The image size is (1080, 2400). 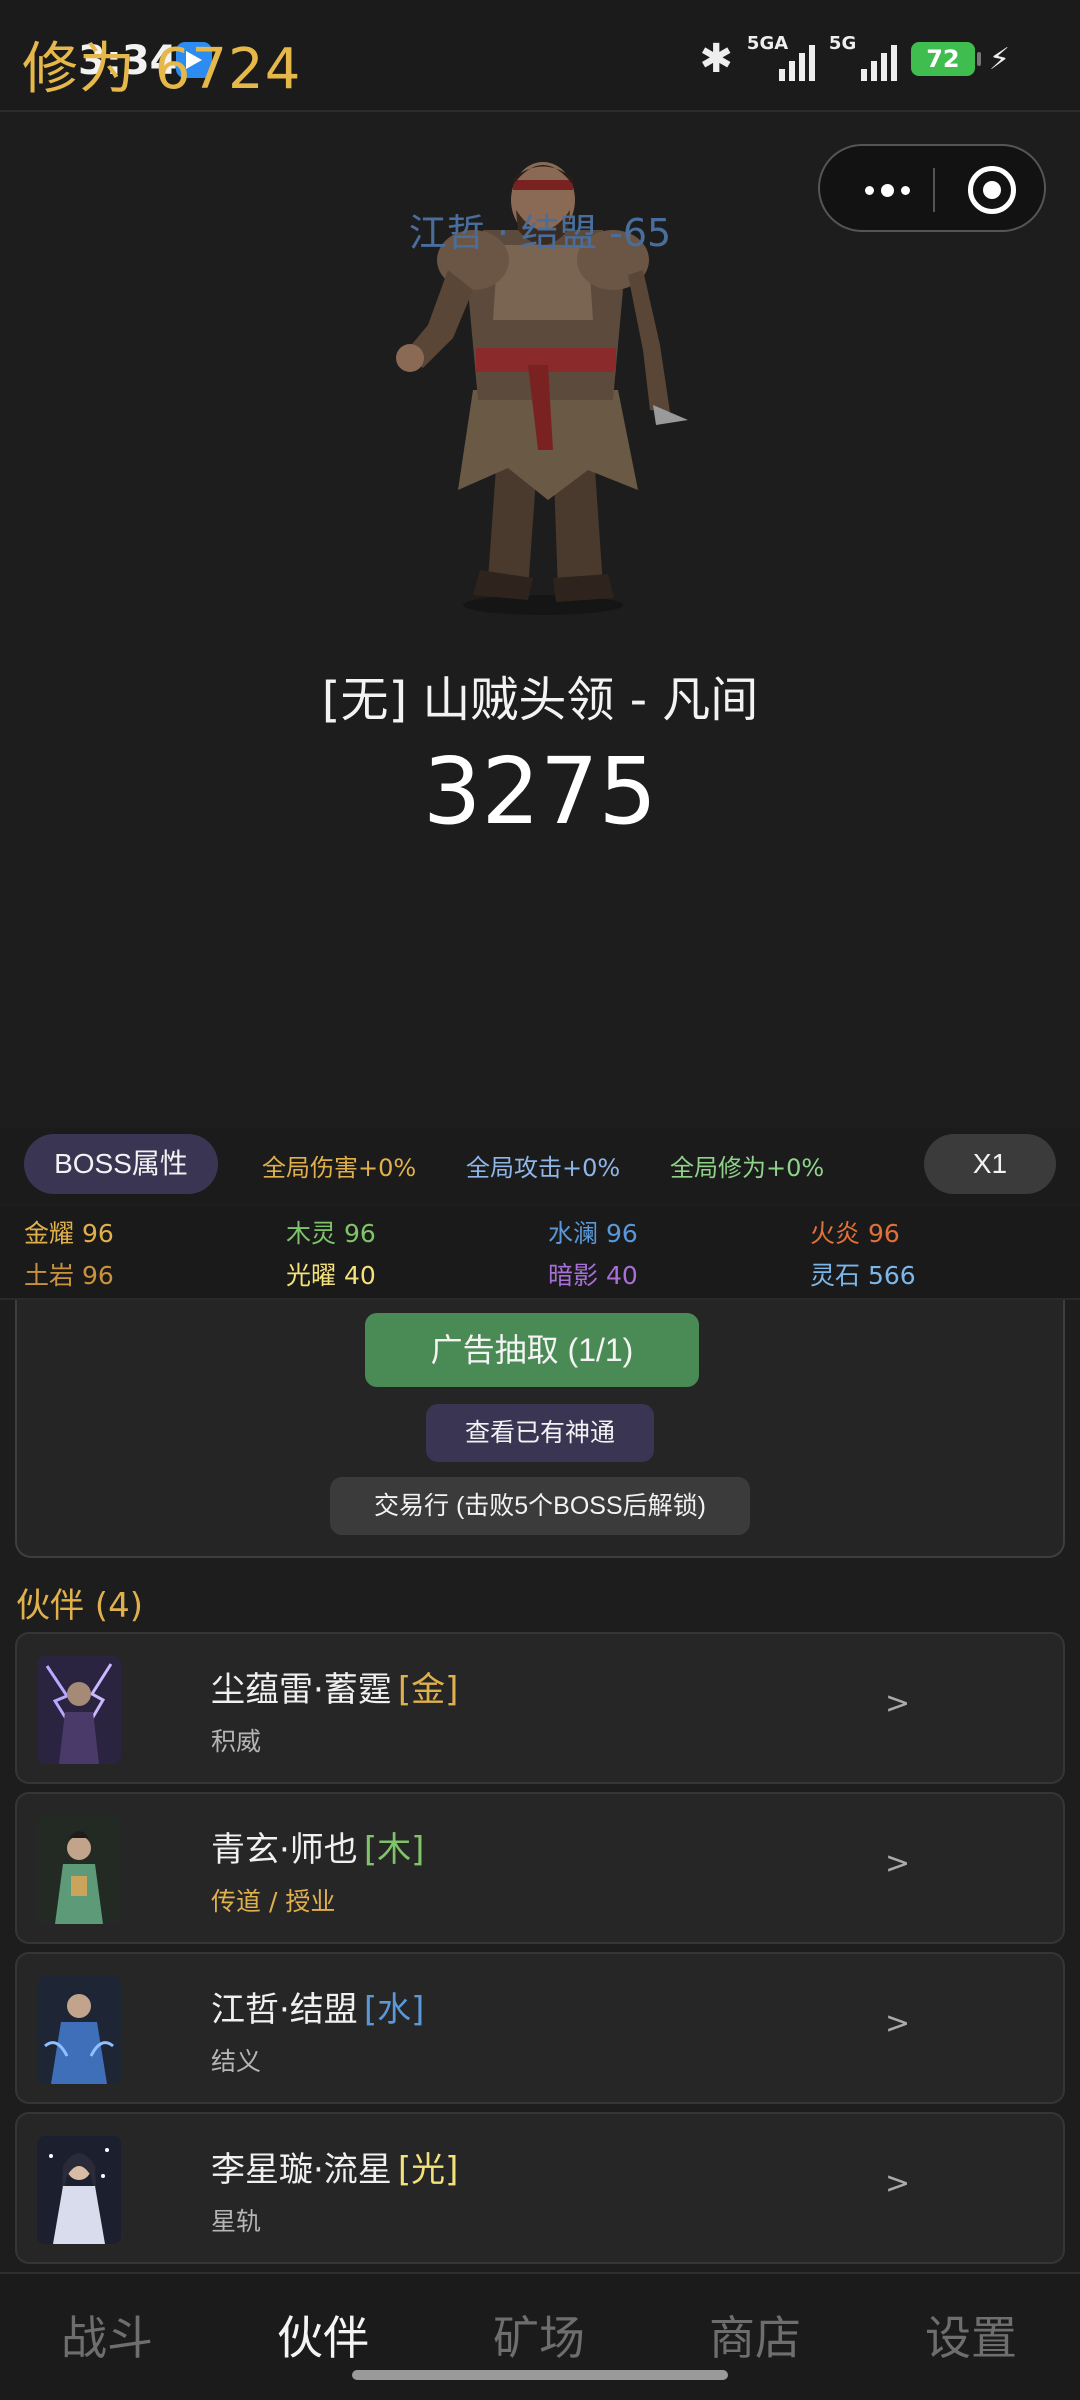 I want to click on partner-name: 尘蕴雷·蓄霆 [金], so click(x=335, y=1690).